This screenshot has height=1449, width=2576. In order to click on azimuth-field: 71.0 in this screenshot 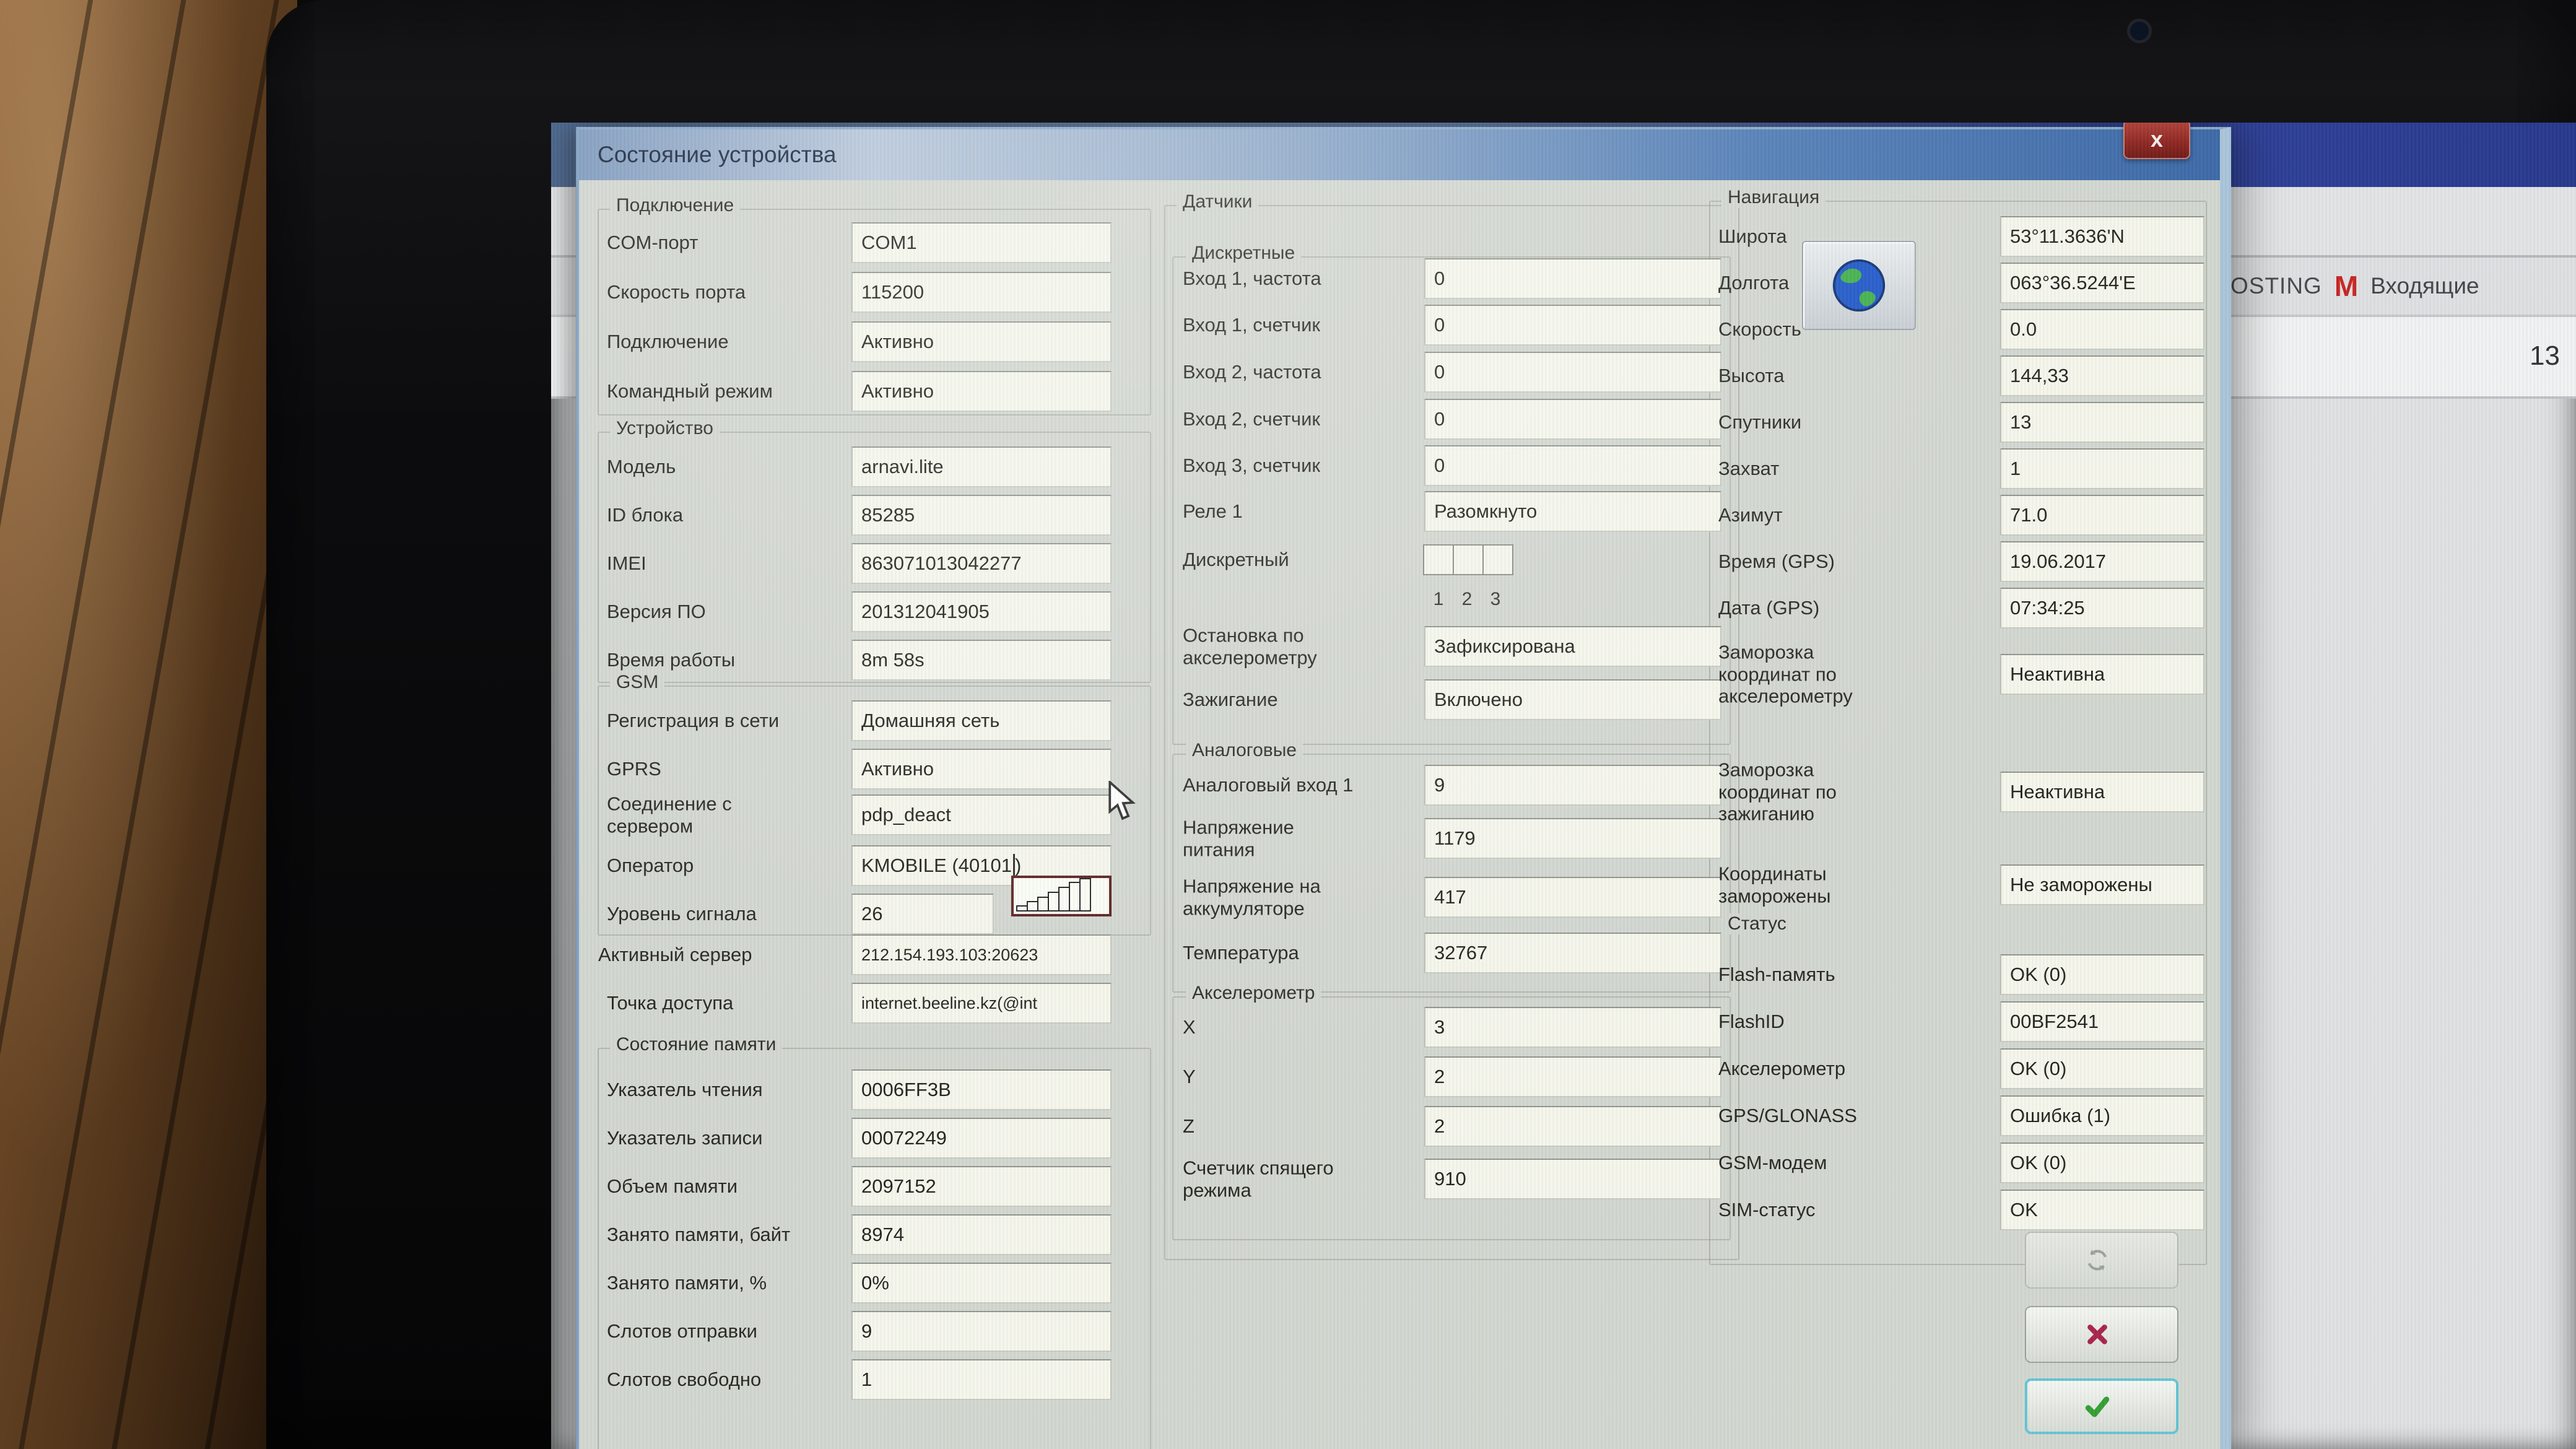, I will do `click(2102, 515)`.